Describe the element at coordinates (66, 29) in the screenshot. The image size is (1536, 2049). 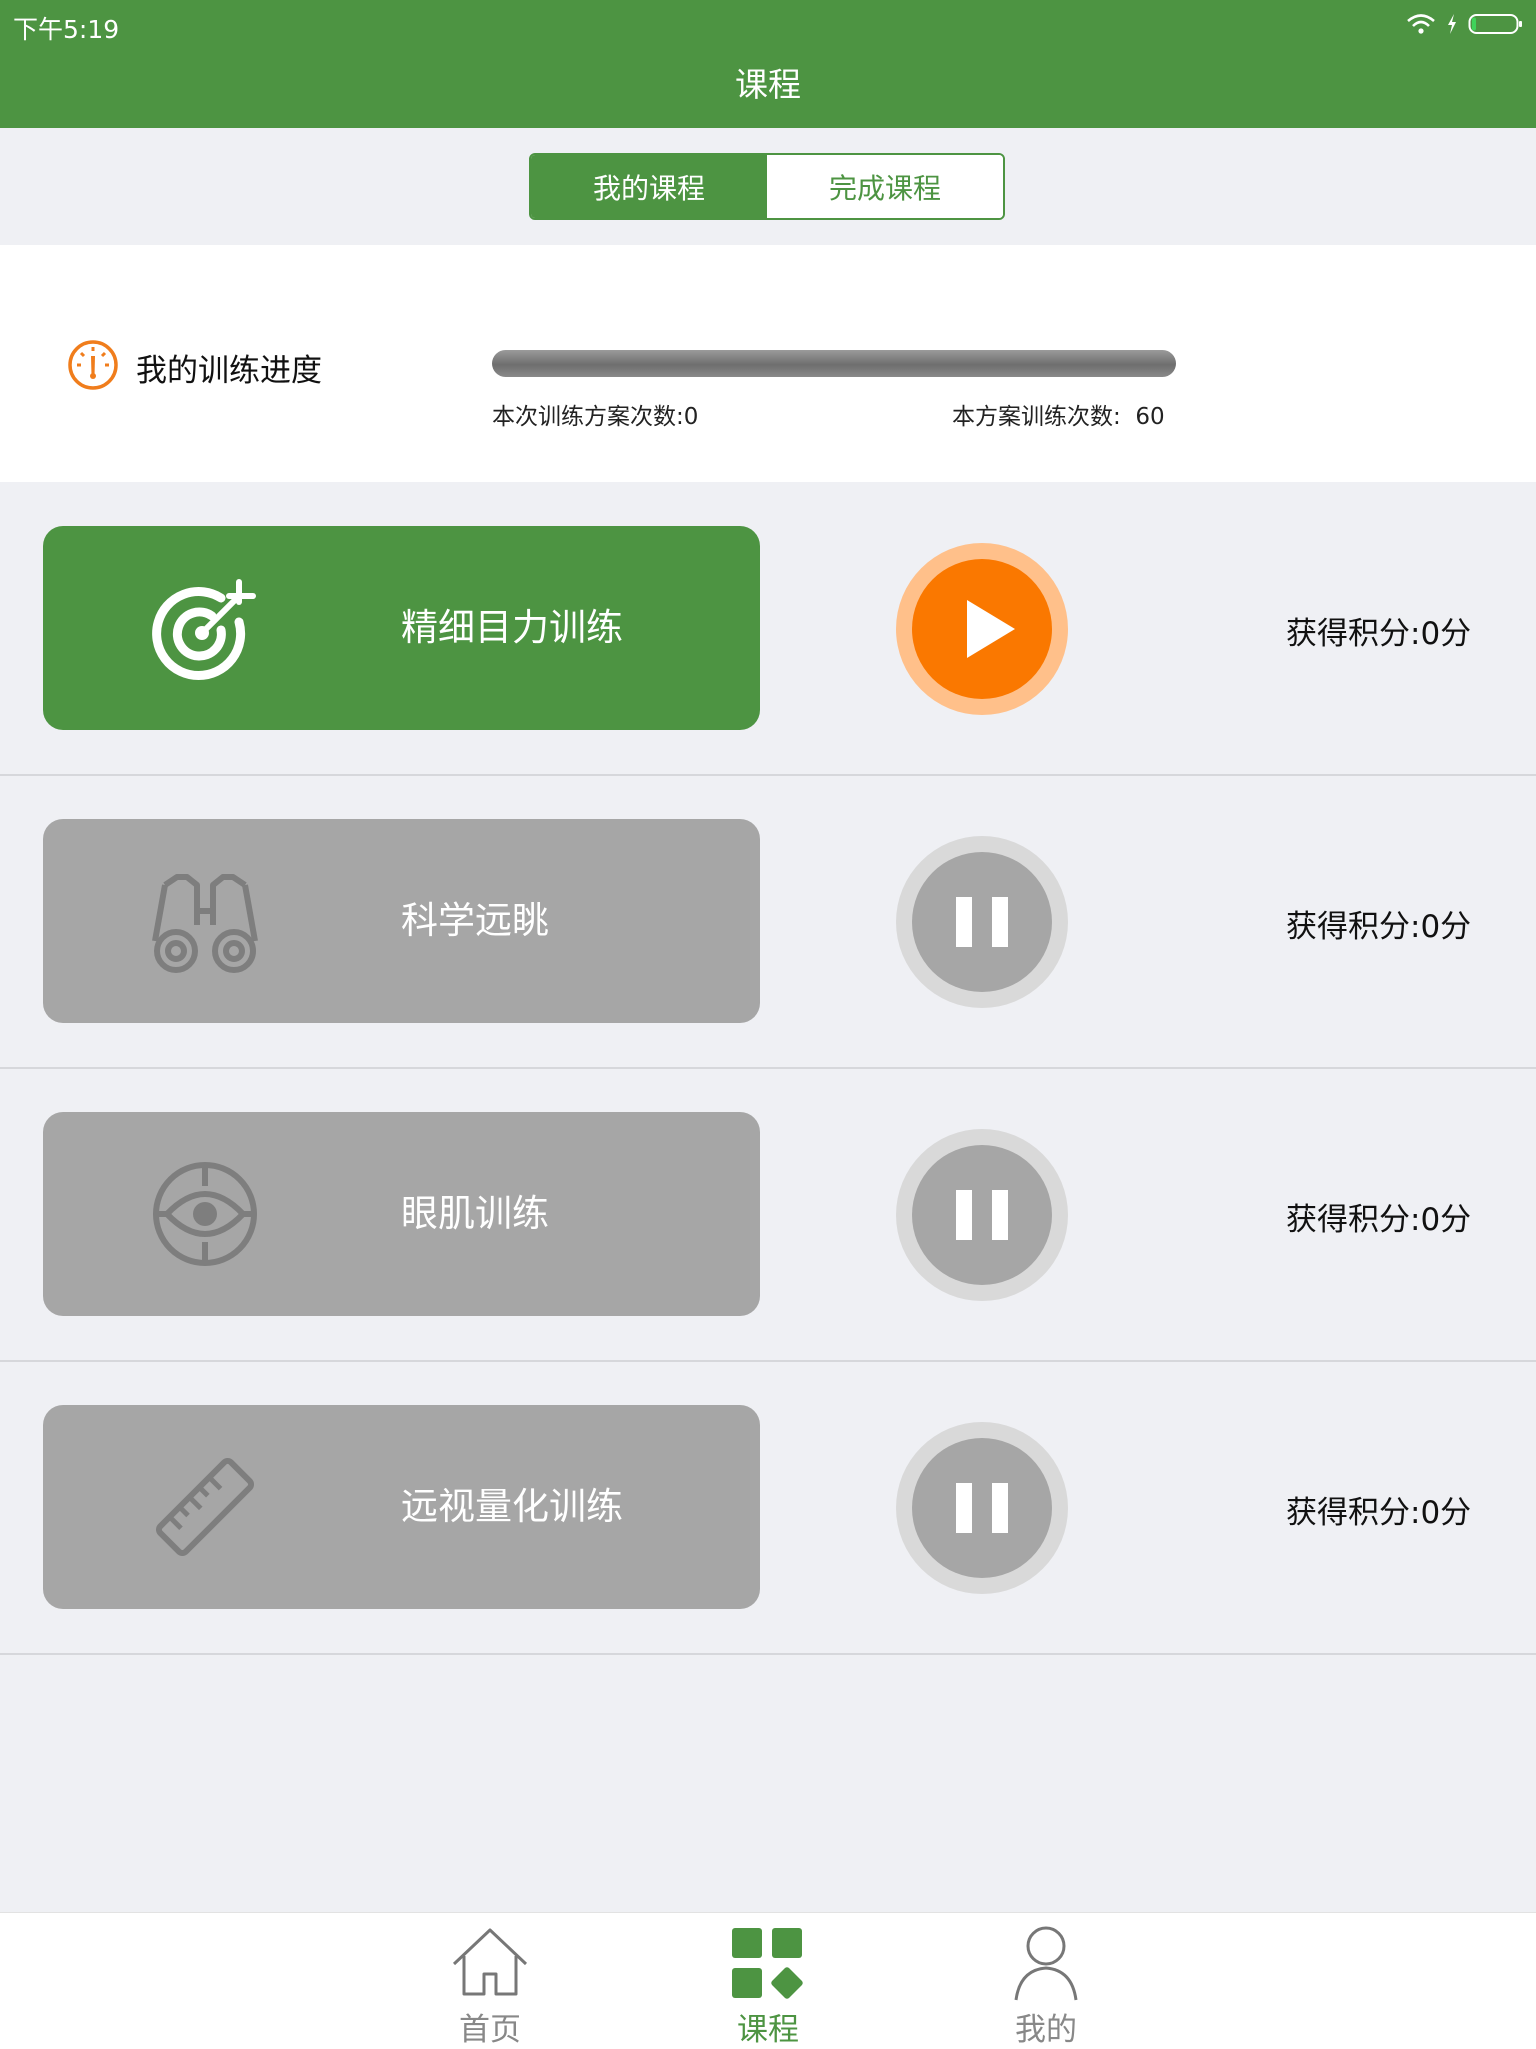
I see `status-time: 下午5:19` at that location.